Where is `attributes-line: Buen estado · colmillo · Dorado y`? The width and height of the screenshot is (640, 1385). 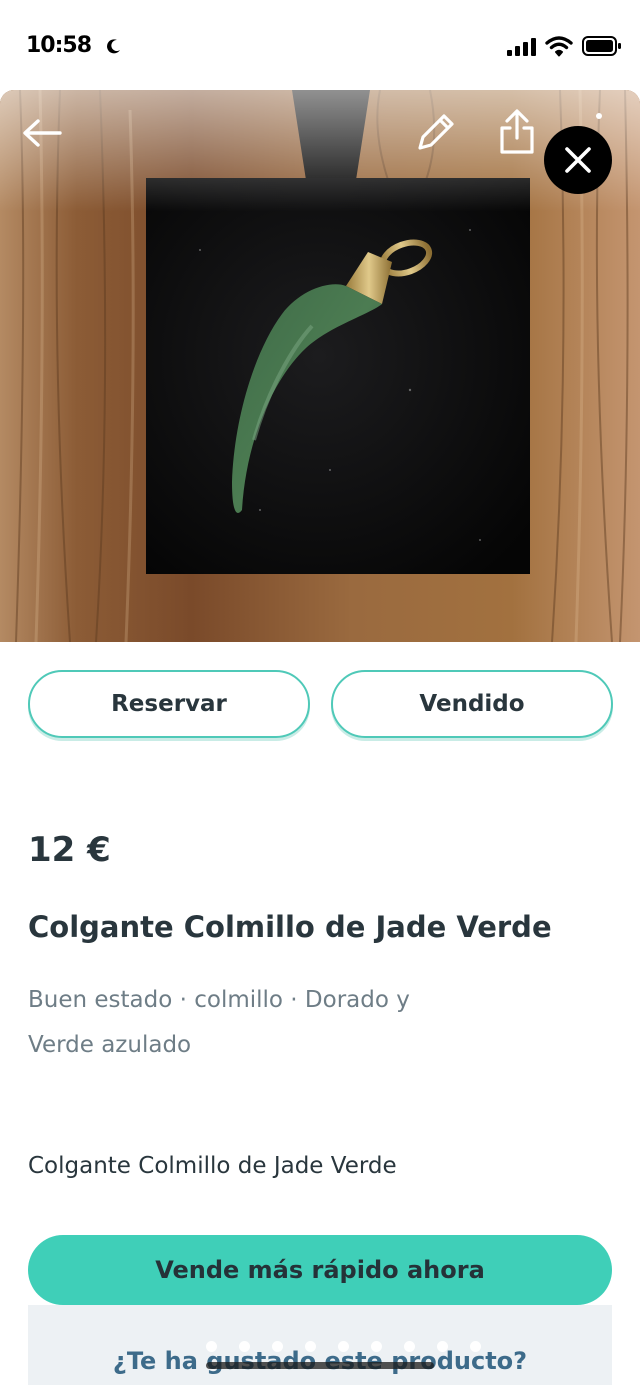 attributes-line: Buen estado · colmillo · Dorado y is located at coordinates (219, 1000).